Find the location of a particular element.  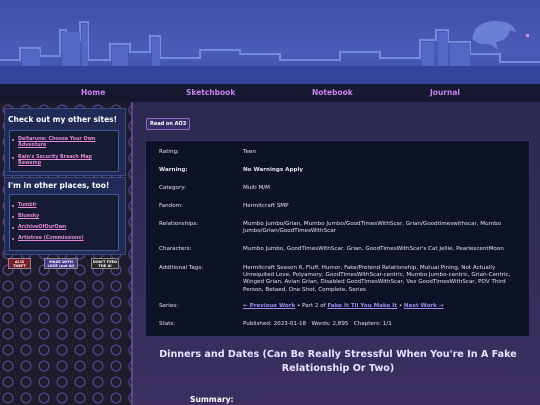

meta-warning: No Warnings Apply is located at coordinates (273, 170).